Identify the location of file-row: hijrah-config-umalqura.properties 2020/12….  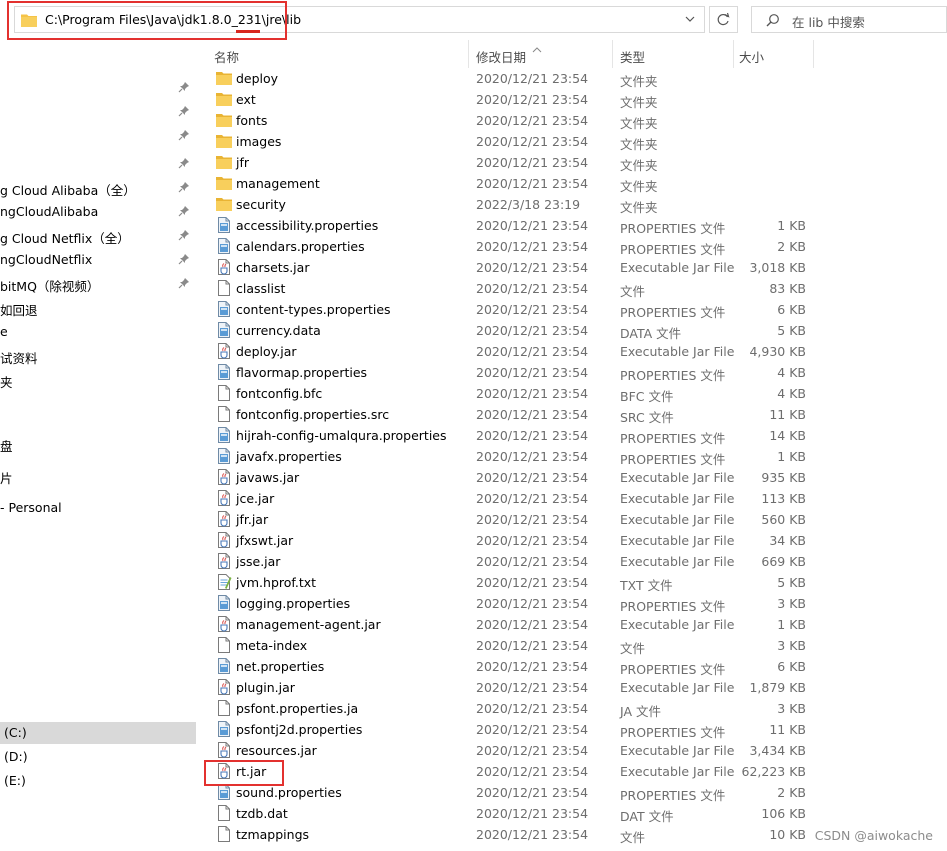
(571, 435).